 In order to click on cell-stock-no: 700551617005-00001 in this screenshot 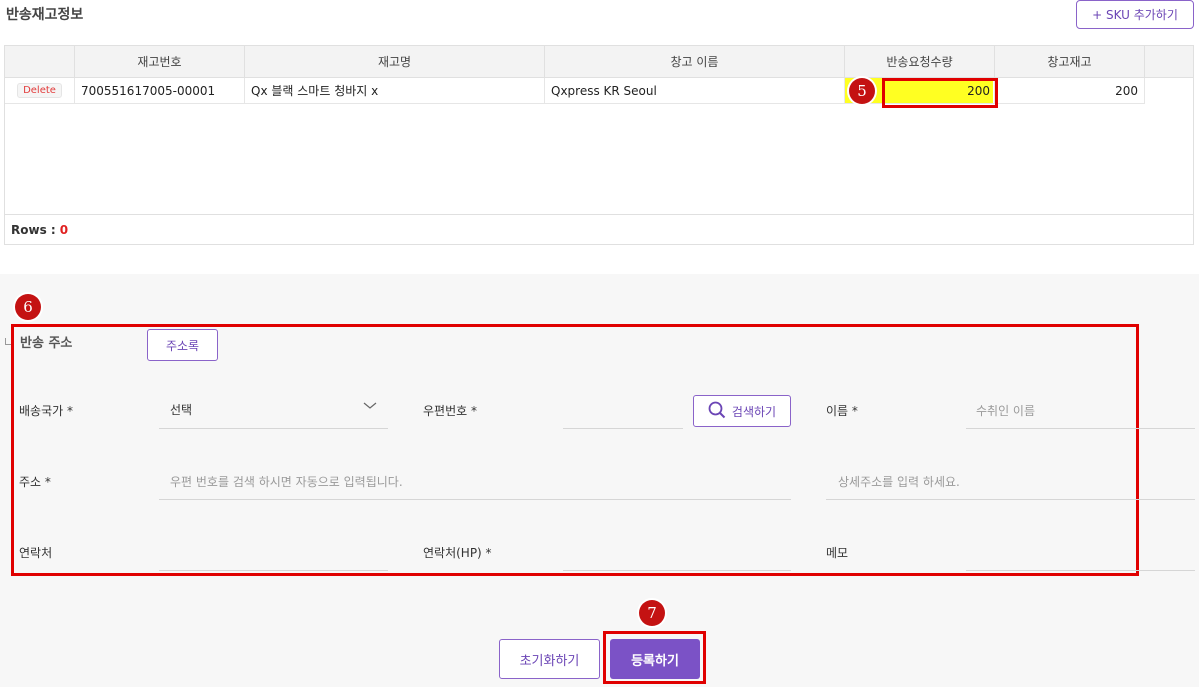, I will do `click(160, 91)`.